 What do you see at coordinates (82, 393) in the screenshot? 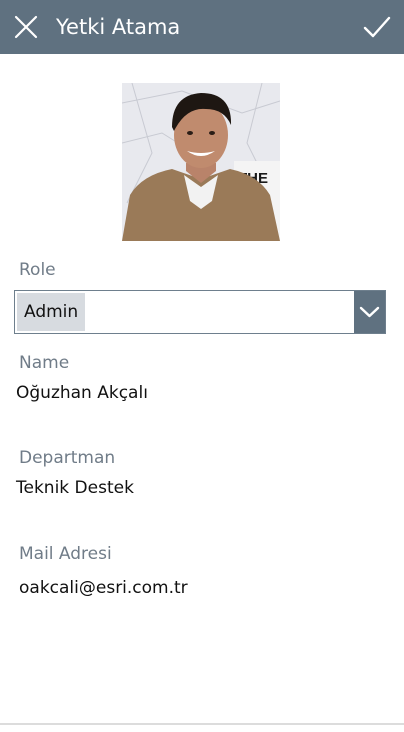
I see `name-value: Oğuzhan Akçalı` at bounding box center [82, 393].